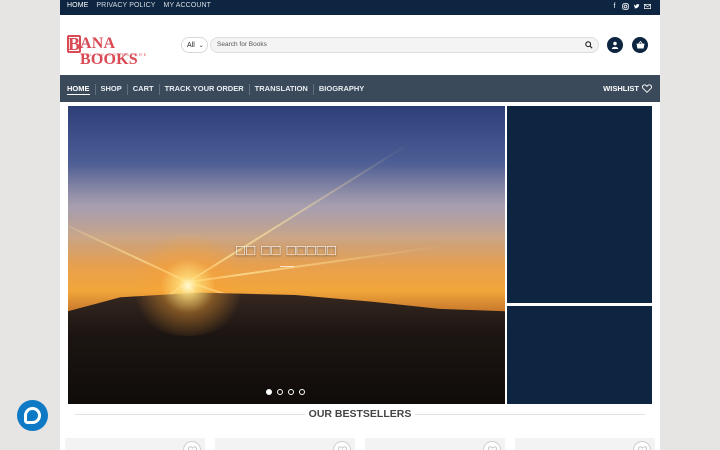 The image size is (720, 450). What do you see at coordinates (201, 45) in the screenshot?
I see `chevron-down-icon: ⌄` at bounding box center [201, 45].